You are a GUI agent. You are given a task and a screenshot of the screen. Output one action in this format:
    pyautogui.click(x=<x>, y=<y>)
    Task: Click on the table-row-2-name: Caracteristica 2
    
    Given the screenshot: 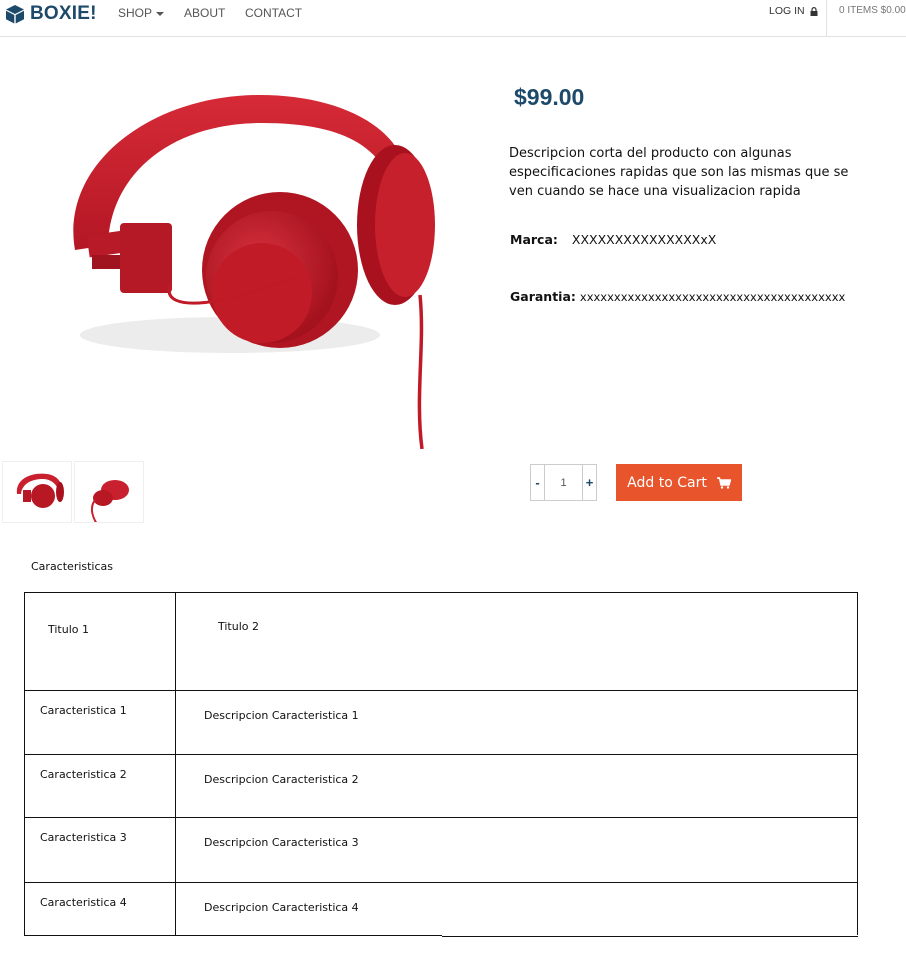 What is the action you would take?
    pyautogui.click(x=83, y=774)
    